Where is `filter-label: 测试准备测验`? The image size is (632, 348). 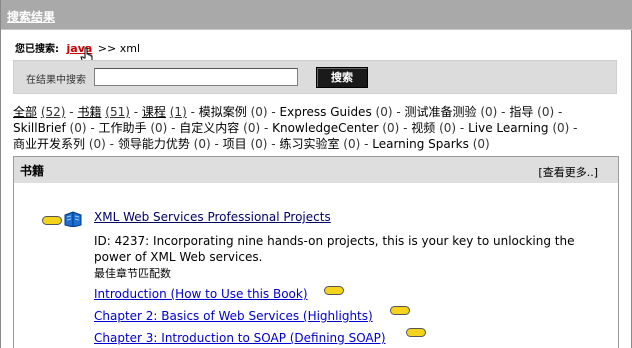
filter-label: 测试准备测验 is located at coordinates (440, 112).